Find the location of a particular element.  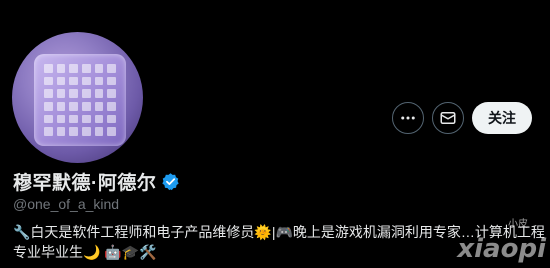

profile-actions: 关注 is located at coordinates (462, 118).